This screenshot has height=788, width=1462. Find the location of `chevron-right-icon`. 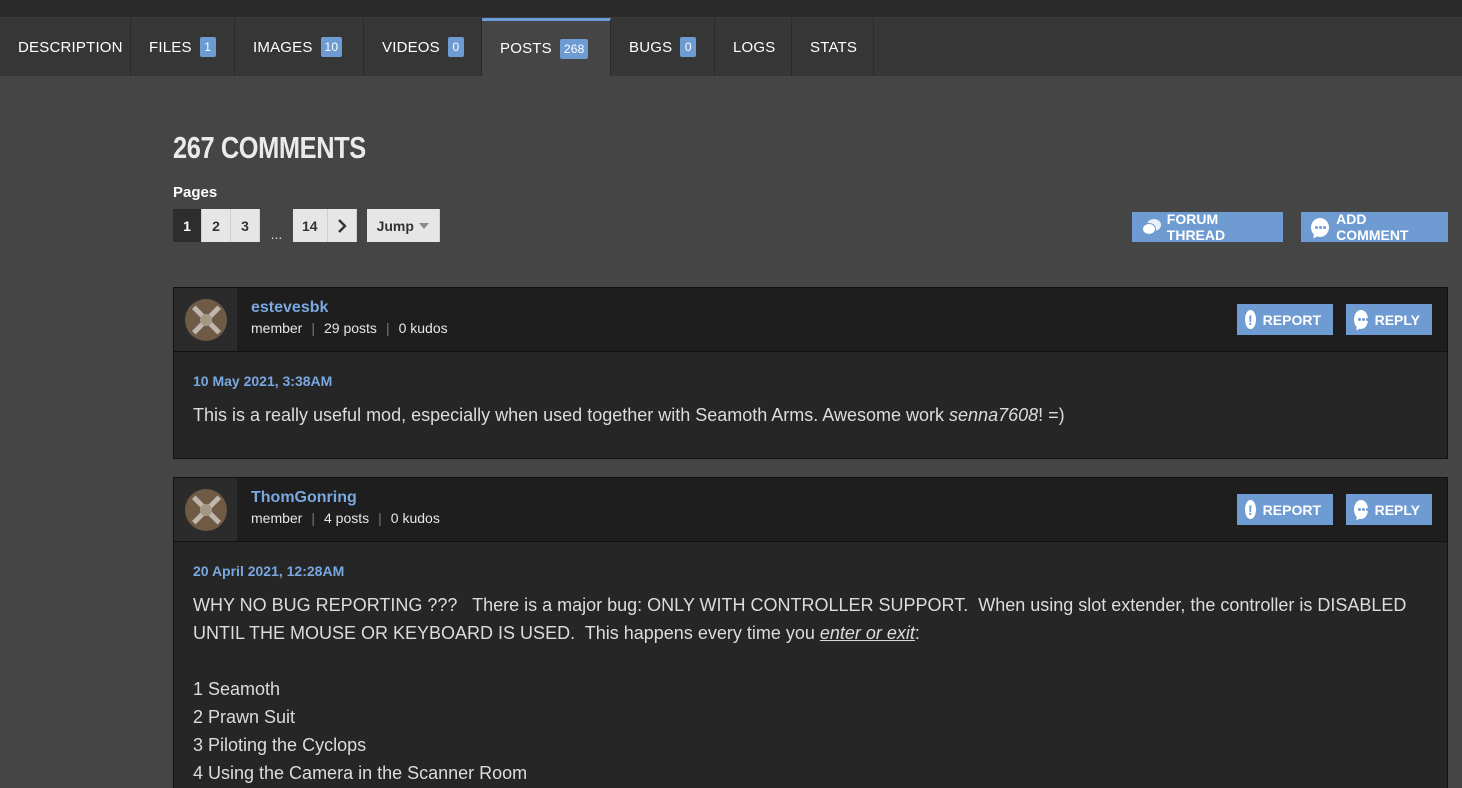

chevron-right-icon is located at coordinates (342, 225).